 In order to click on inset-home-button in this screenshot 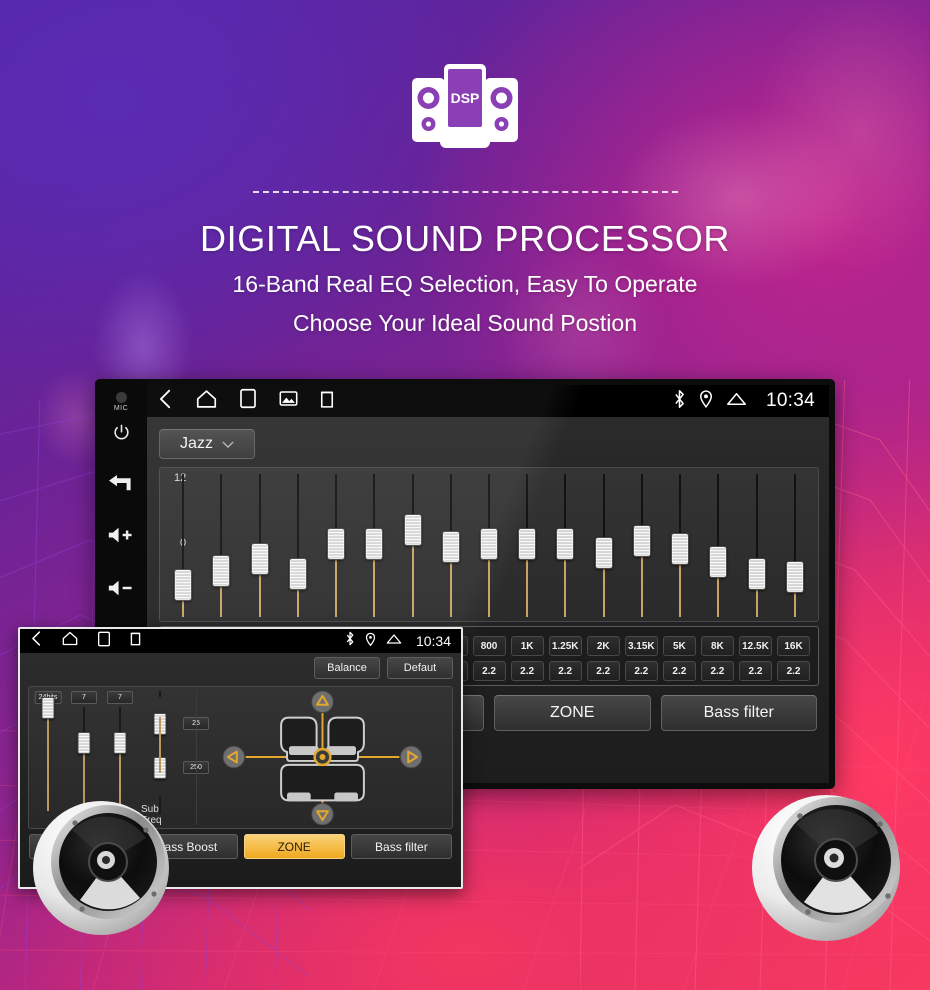, I will do `click(70, 641)`.